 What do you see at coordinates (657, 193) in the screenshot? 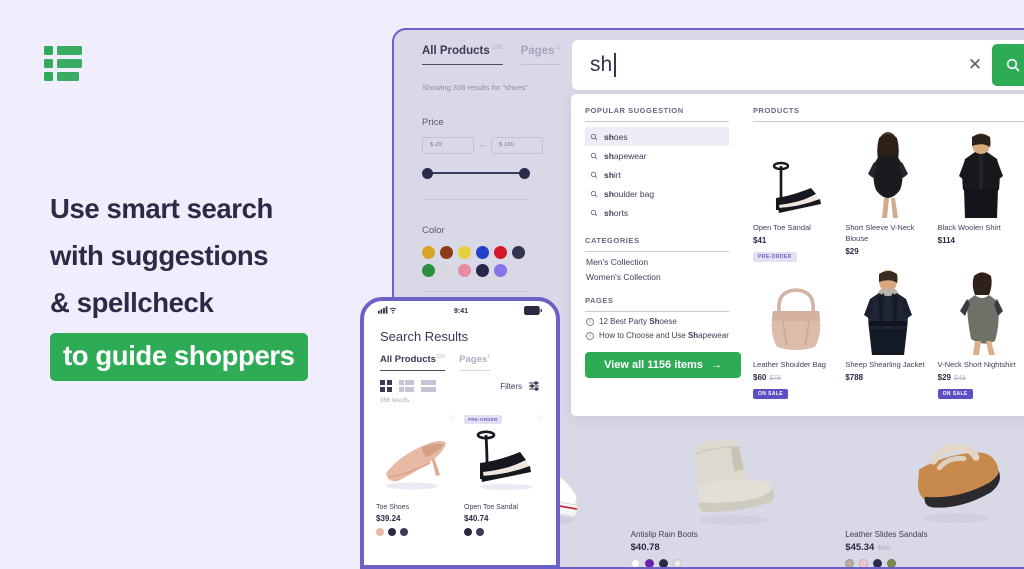
I see `suggestion-item-shoulder-bag: shoulder bag` at bounding box center [657, 193].